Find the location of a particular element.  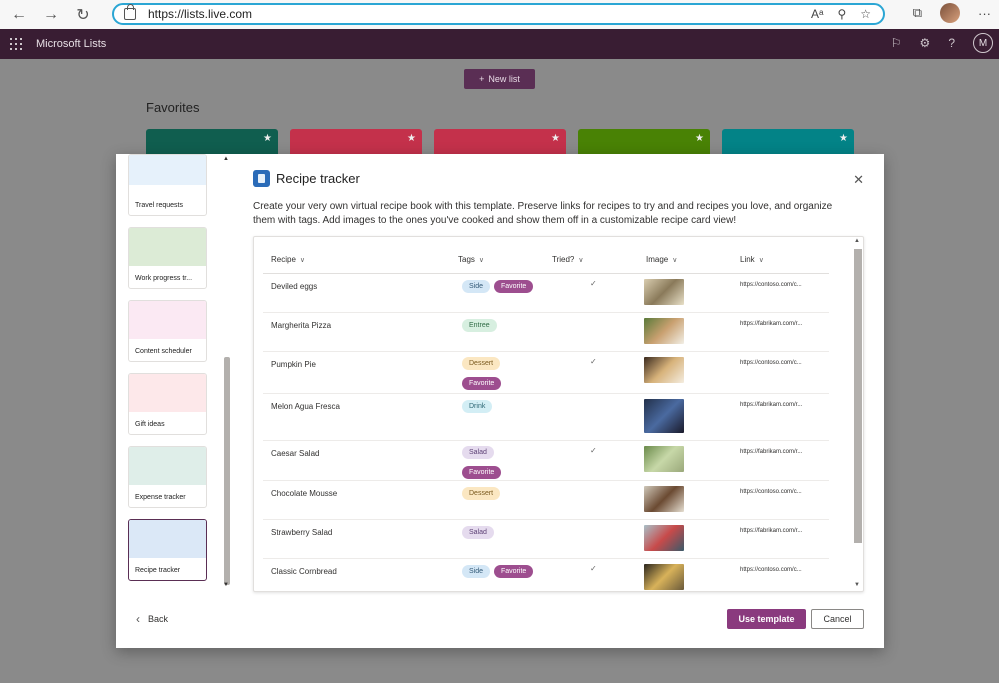

tag-badge: Dessert is located at coordinates (481, 363).